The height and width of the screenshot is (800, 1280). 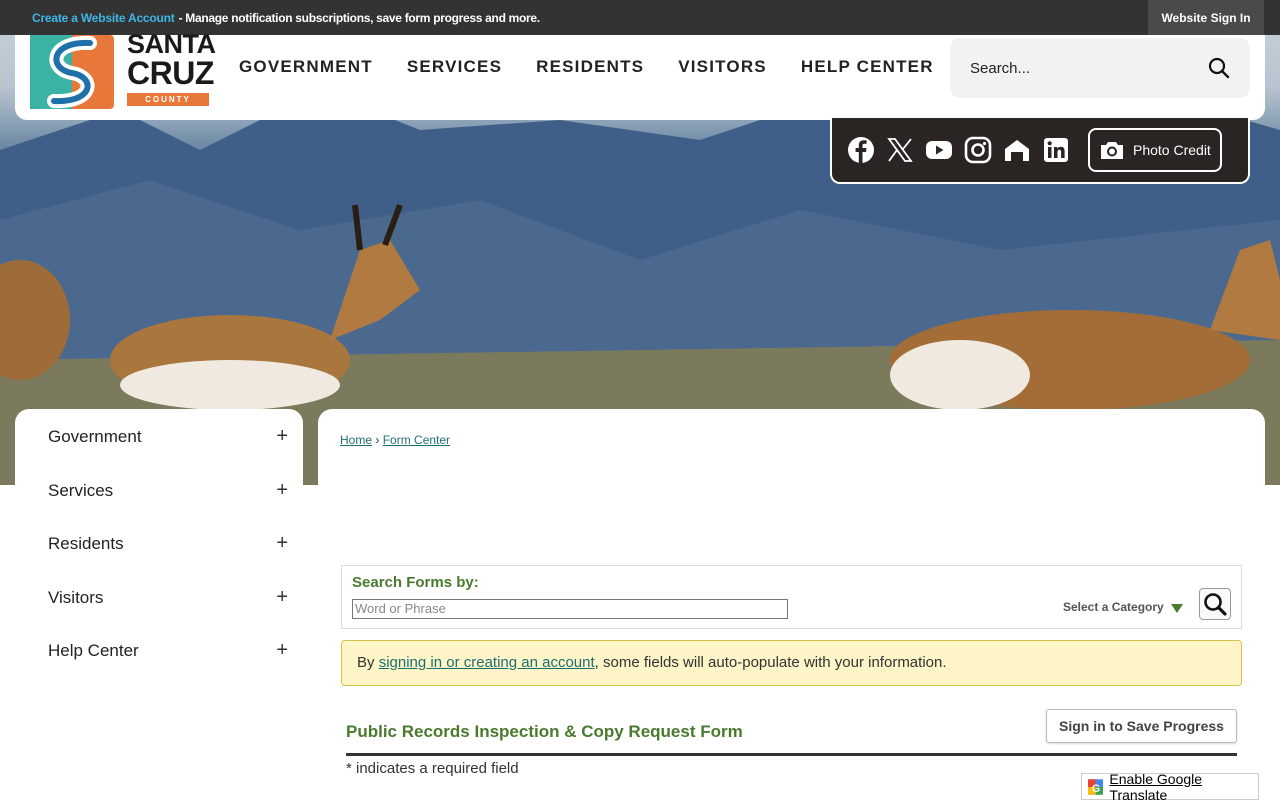 What do you see at coordinates (861, 150) in the screenshot?
I see `facebook-icon` at bounding box center [861, 150].